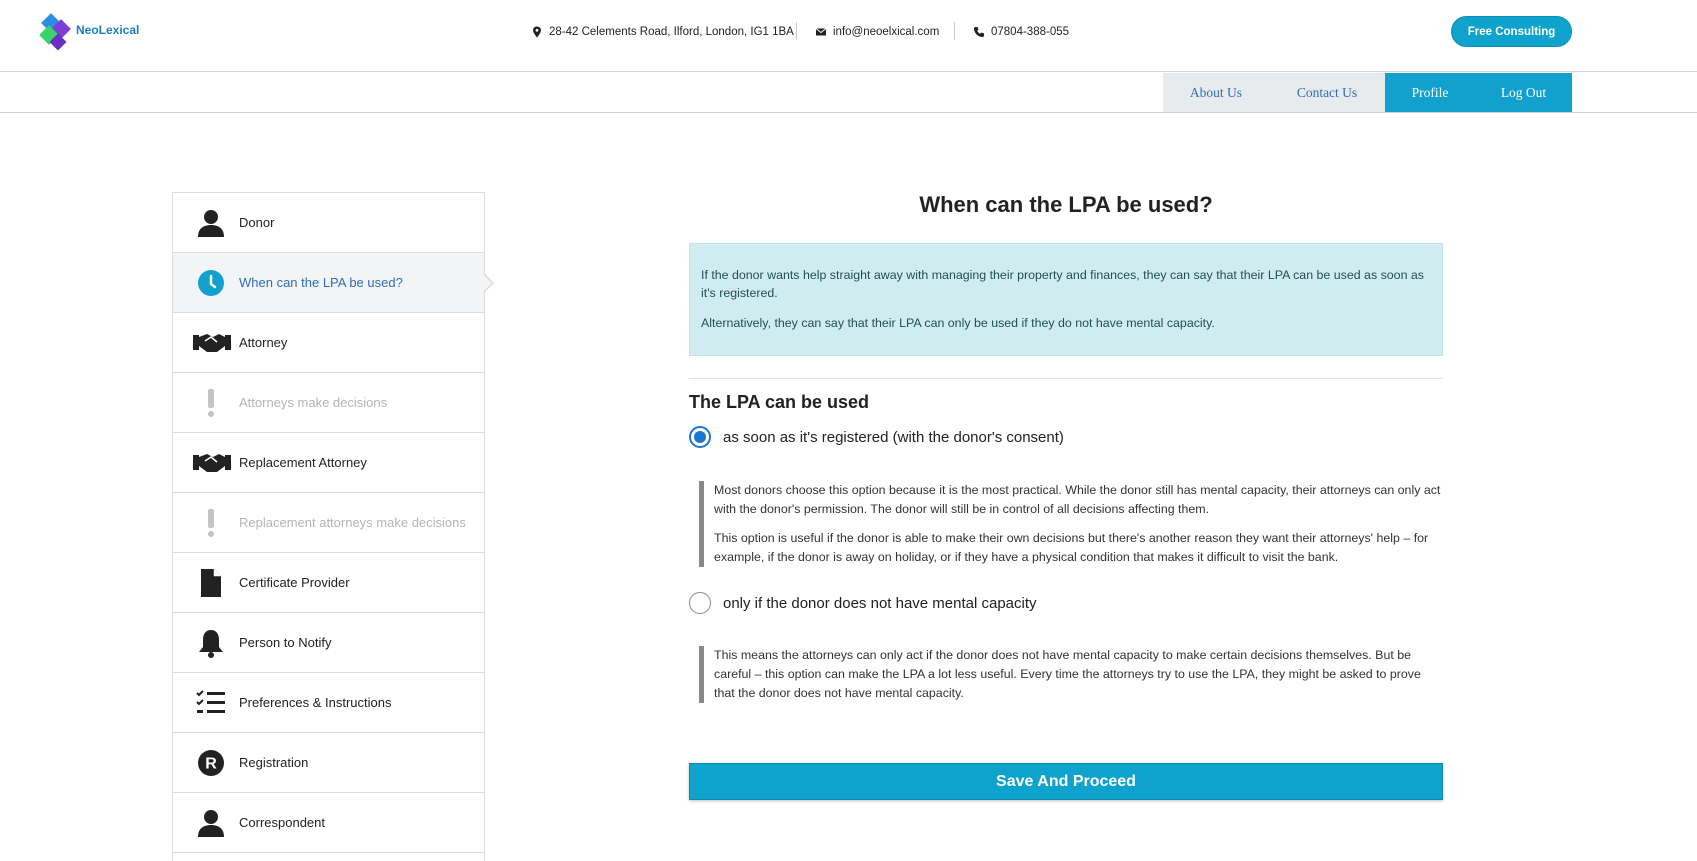  I want to click on sidebar-item-label: Attorneys make decisions, so click(313, 402).